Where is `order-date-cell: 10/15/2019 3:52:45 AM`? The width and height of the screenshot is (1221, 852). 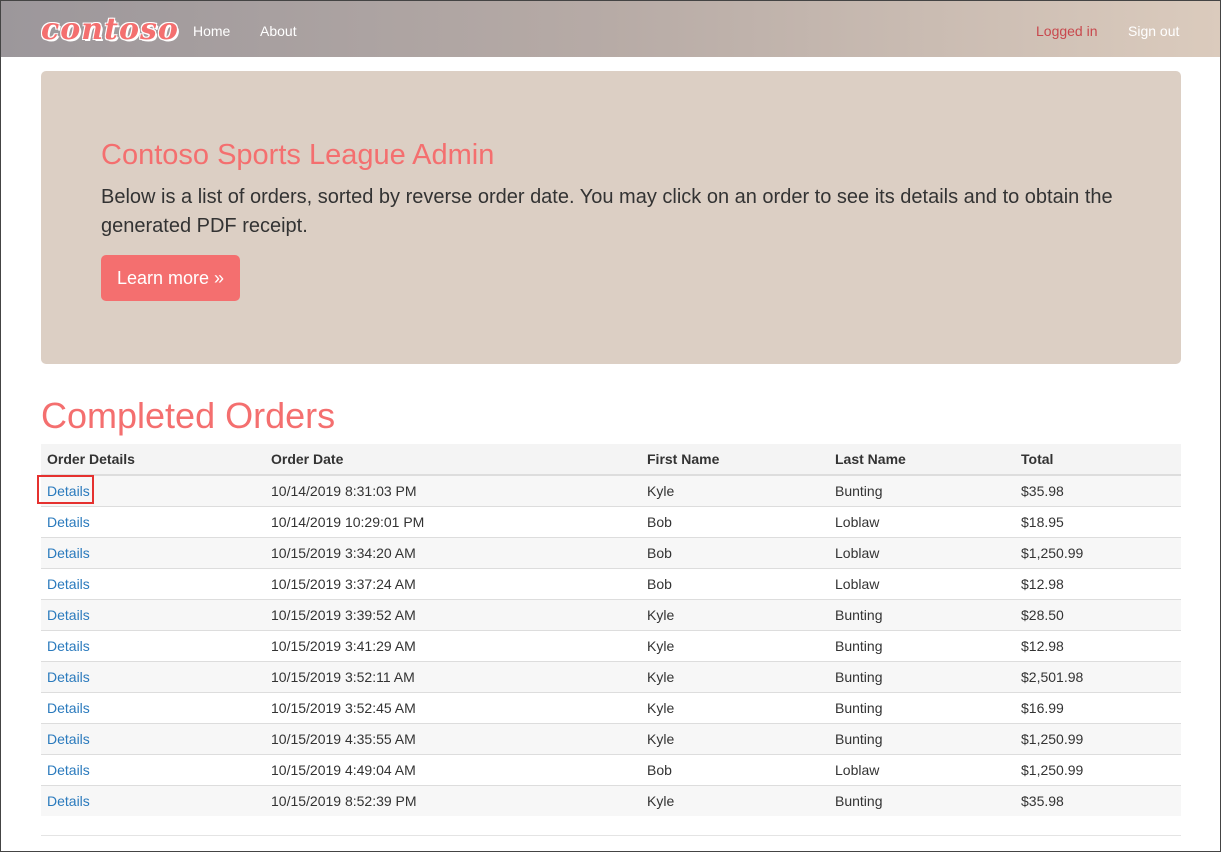 order-date-cell: 10/15/2019 3:52:45 AM is located at coordinates (453, 708).